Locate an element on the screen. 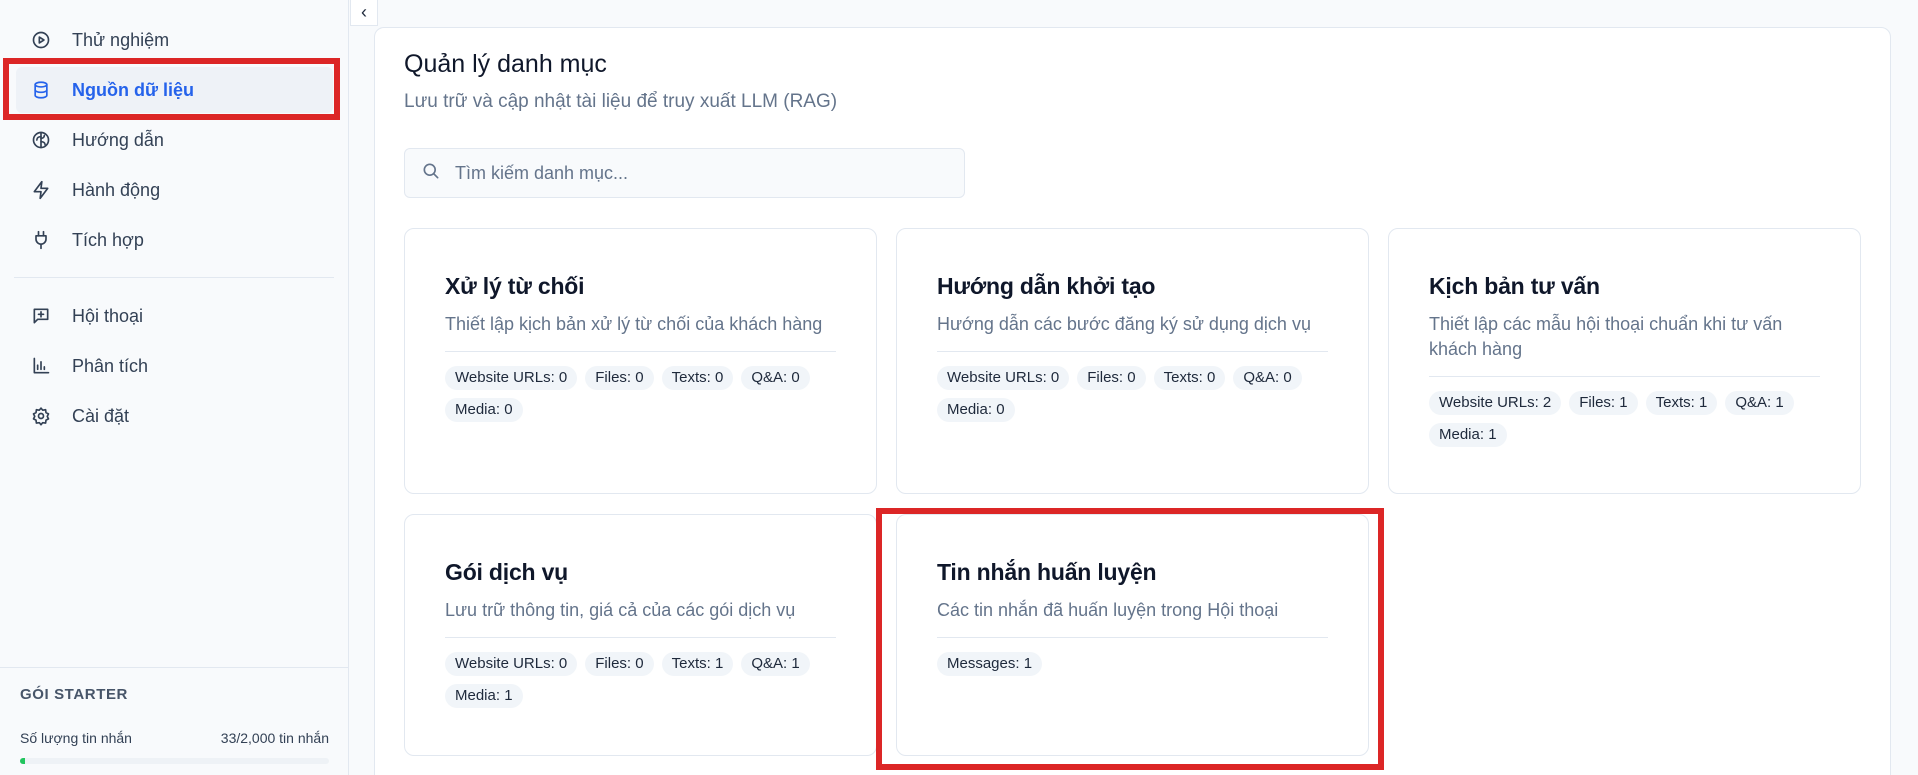  play-circle-icon is located at coordinates (41, 40).